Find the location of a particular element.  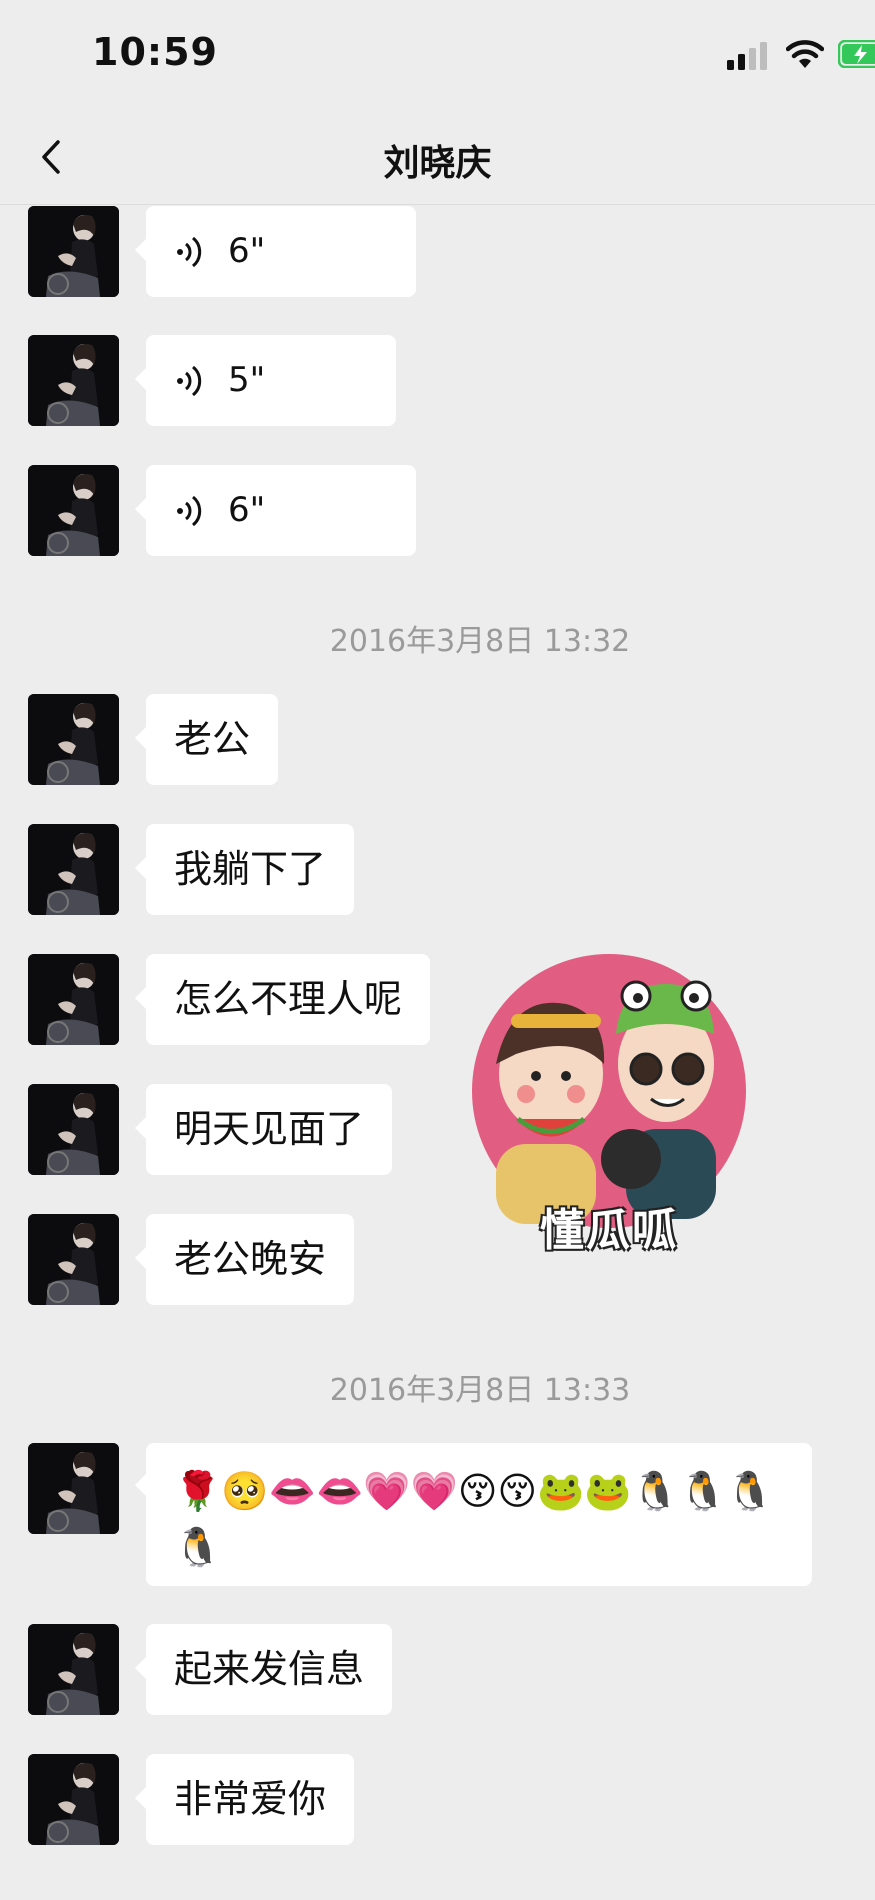

message-timestamp: 2016年3月8日 13:33 is located at coordinates (480, 1390).